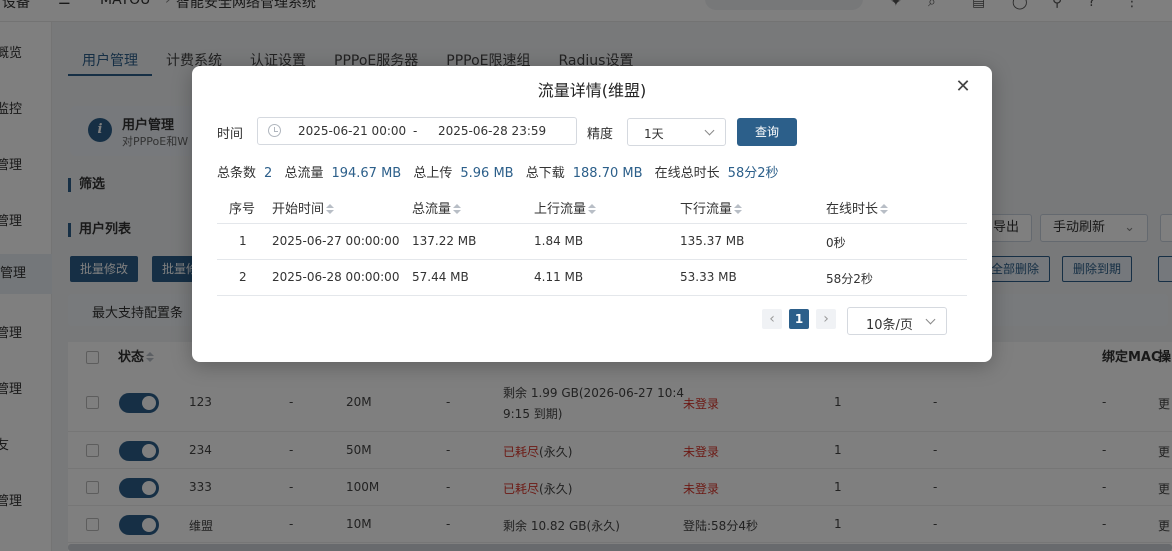  I want to click on col-online-time: 在线时长, so click(857, 210).